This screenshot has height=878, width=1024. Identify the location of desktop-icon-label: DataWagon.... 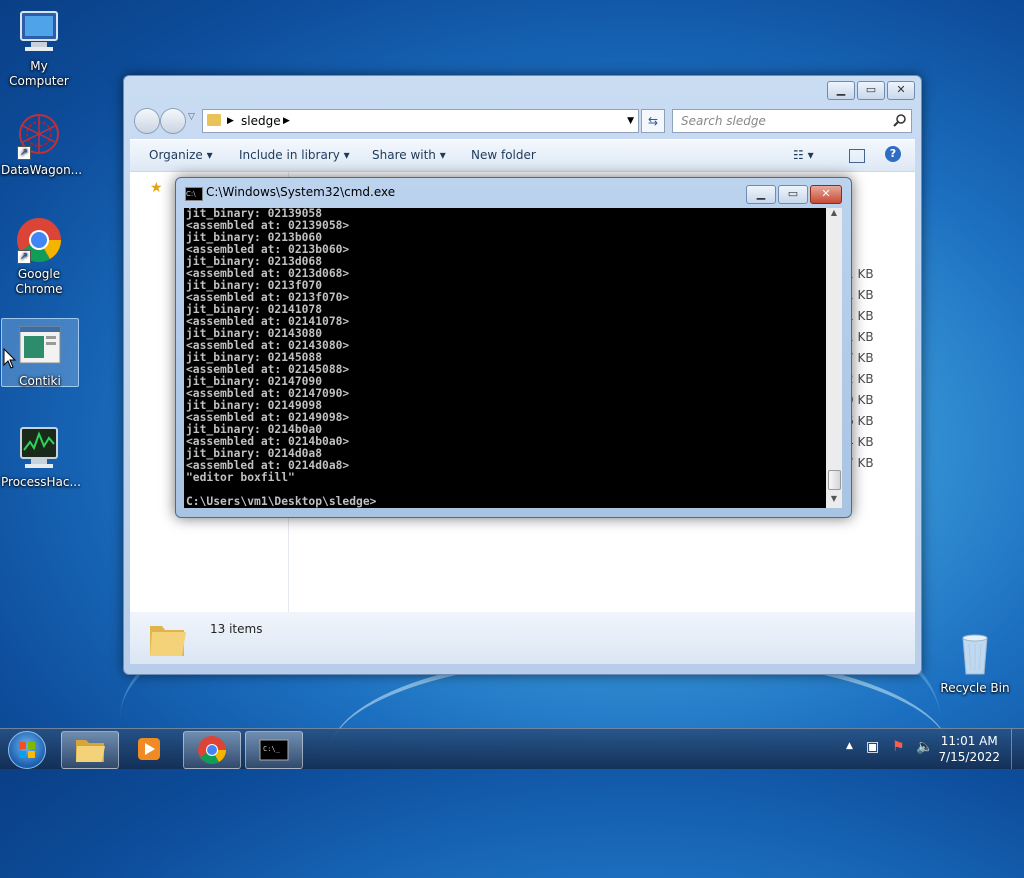
(42, 170).